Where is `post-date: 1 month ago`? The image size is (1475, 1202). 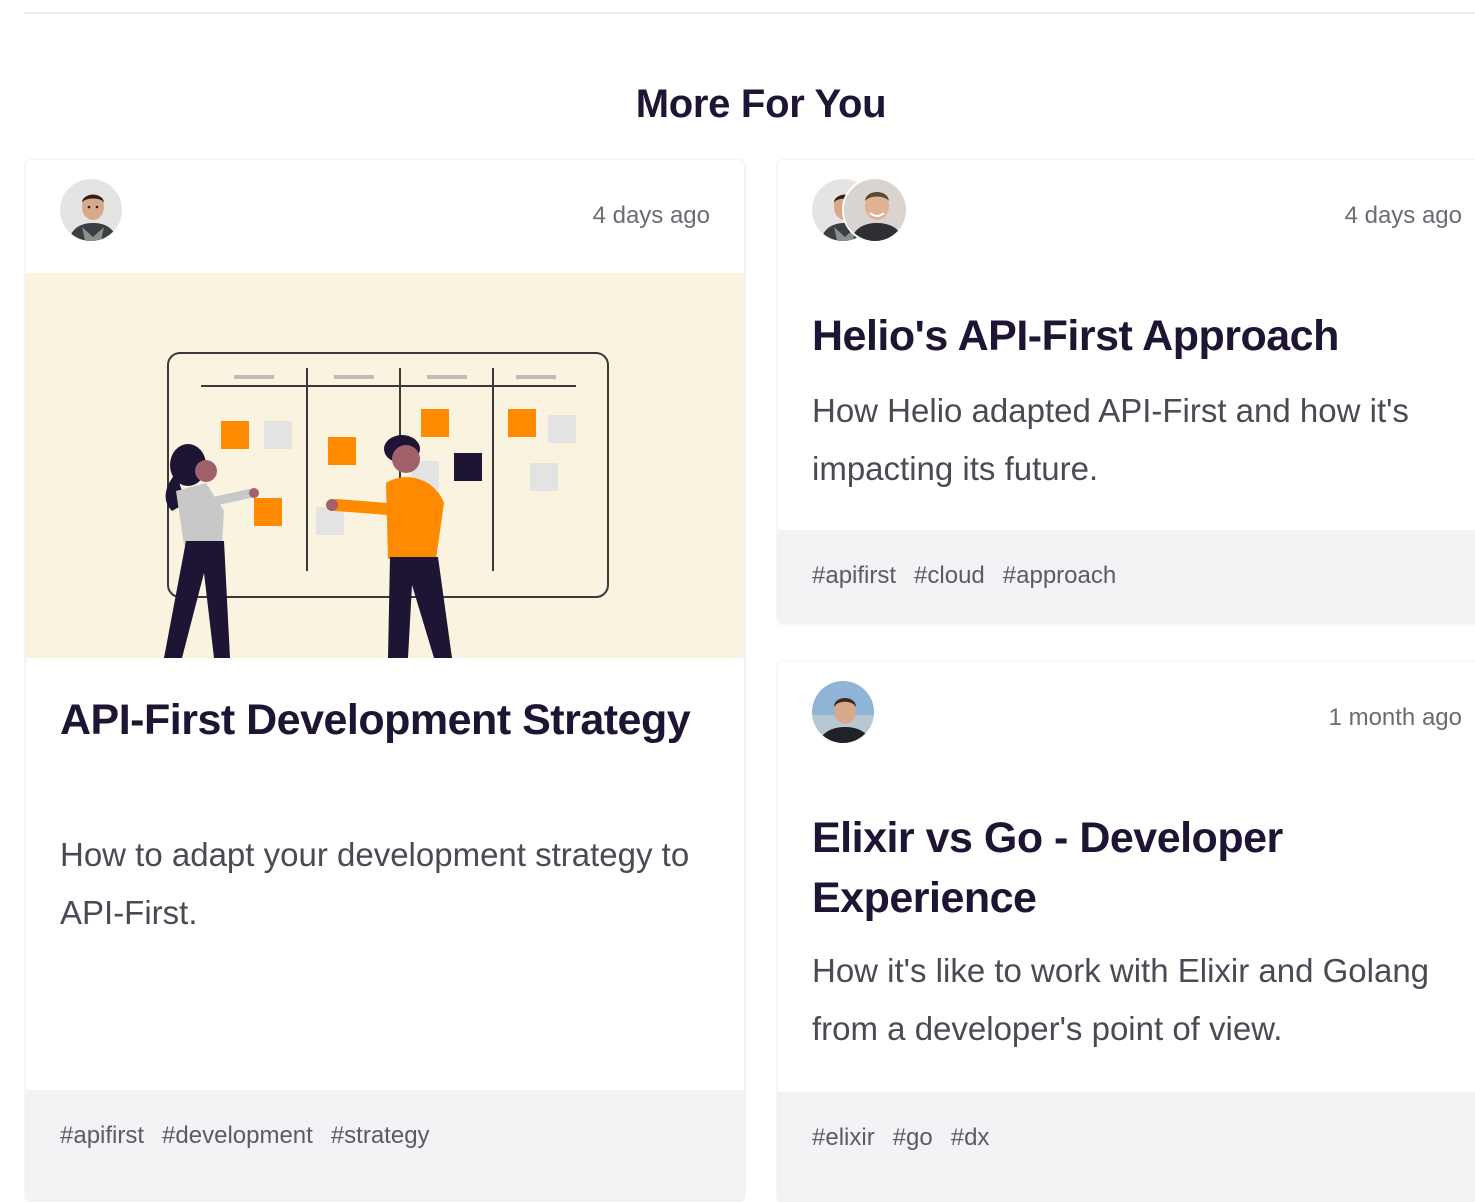
post-date: 1 month ago is located at coordinates (1395, 717).